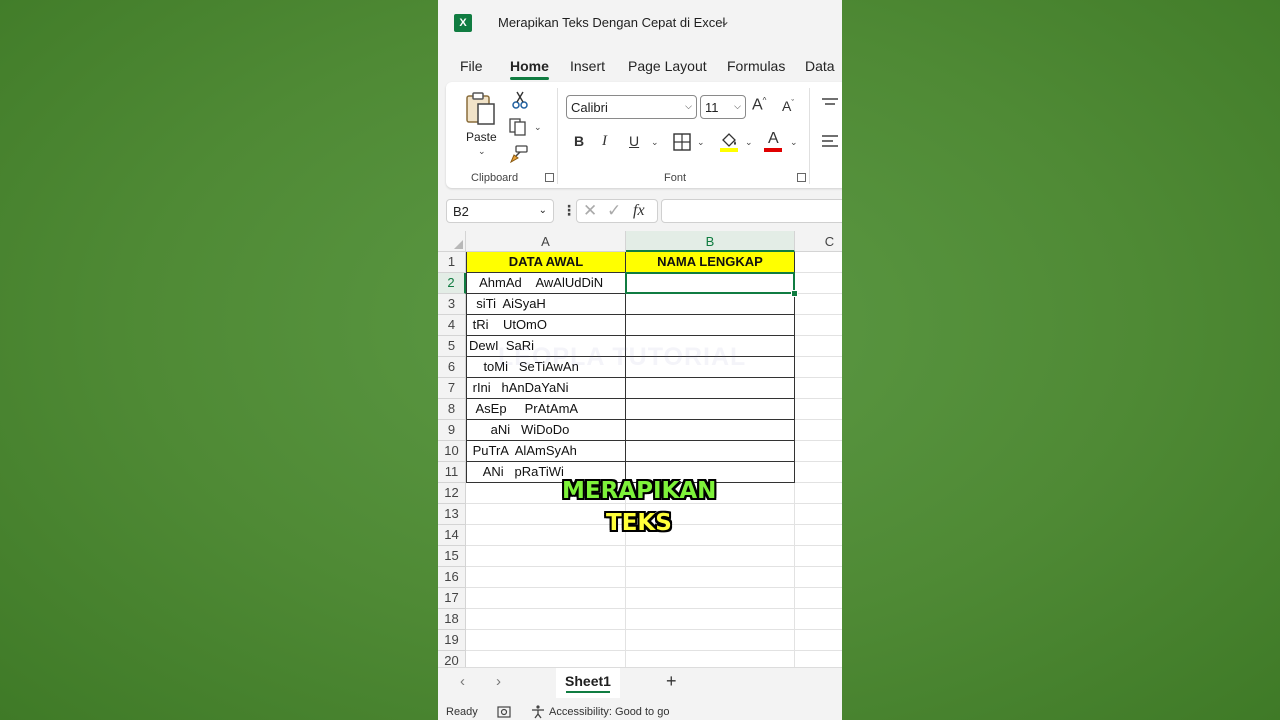 The image size is (1280, 720). What do you see at coordinates (710, 659) in the screenshot?
I see `cell-b20` at bounding box center [710, 659].